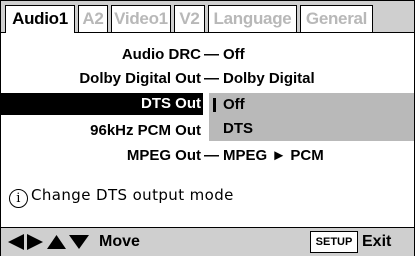 The width and height of the screenshot is (415, 256). I want to click on menu-item-audio-drc: Audio DRC — Off, so click(207, 55).